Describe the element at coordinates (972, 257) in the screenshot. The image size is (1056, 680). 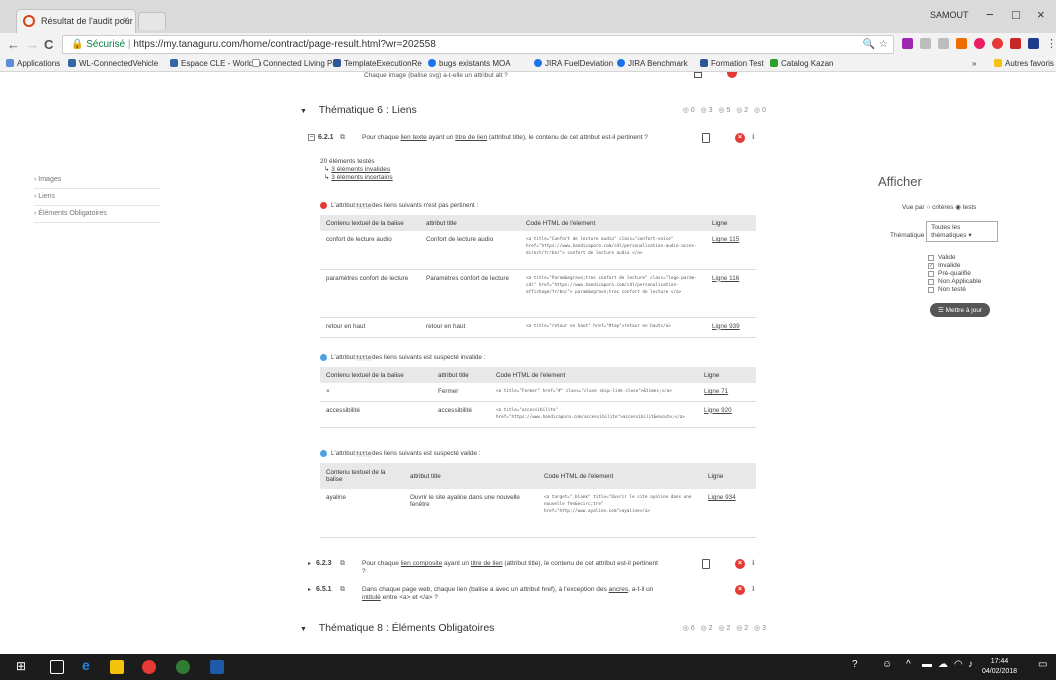
I see `filter-valide: Valide` at that location.